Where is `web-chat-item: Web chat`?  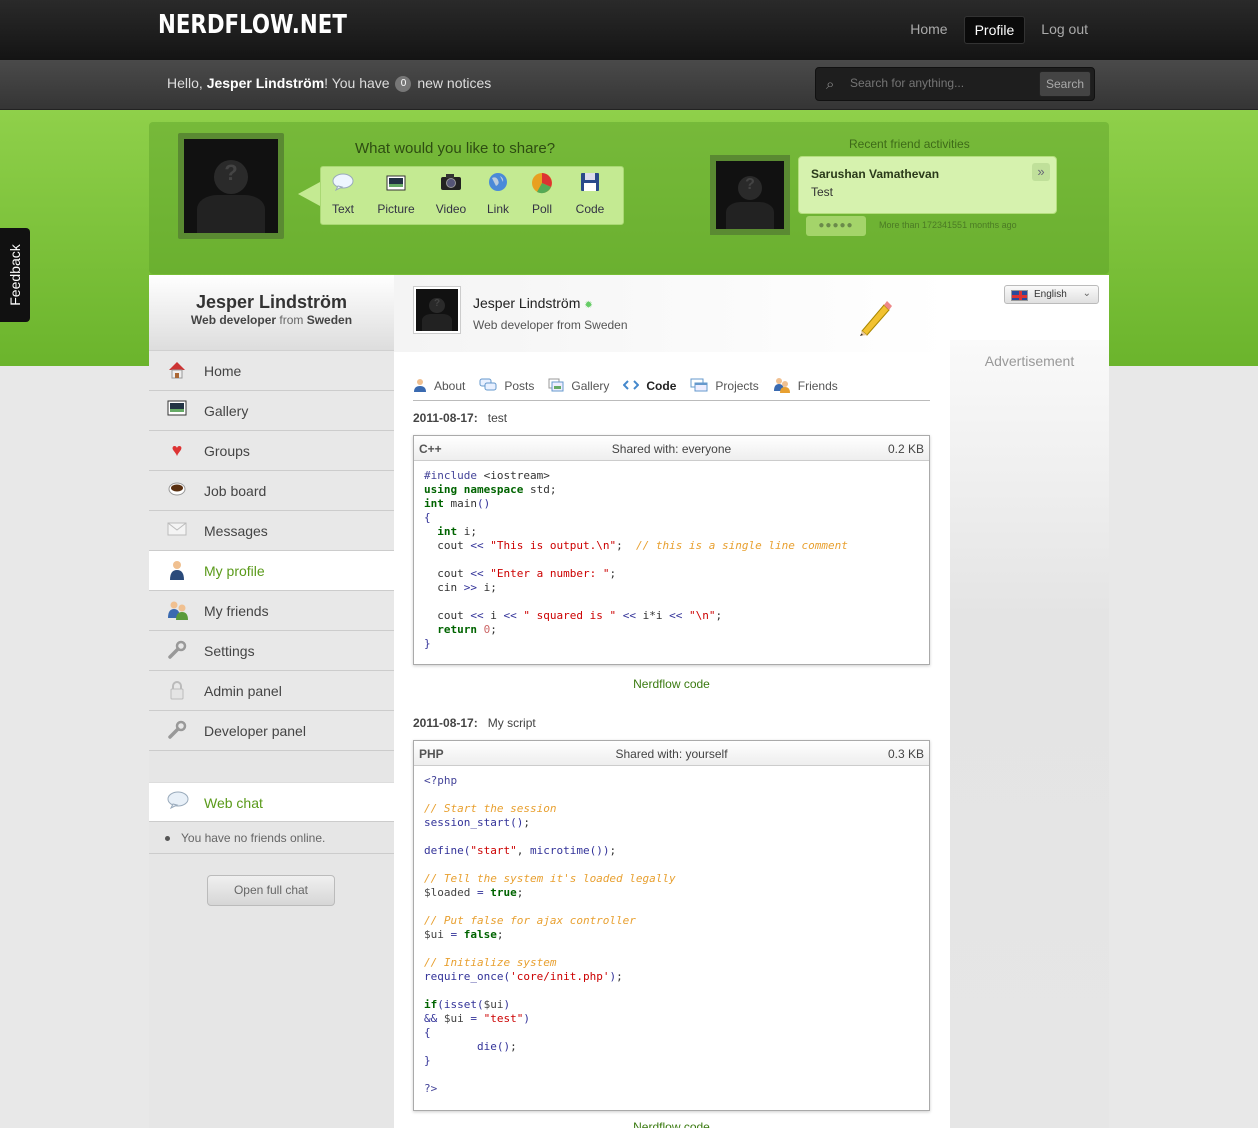 web-chat-item: Web chat is located at coordinates (271, 802).